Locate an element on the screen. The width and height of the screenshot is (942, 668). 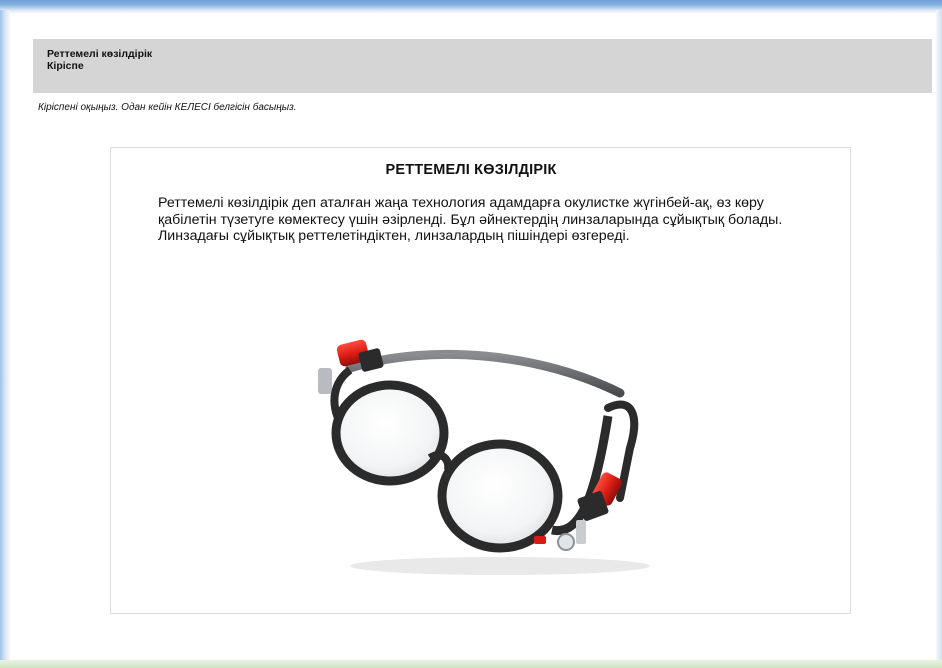
left-lens is located at coordinates (390, 433).